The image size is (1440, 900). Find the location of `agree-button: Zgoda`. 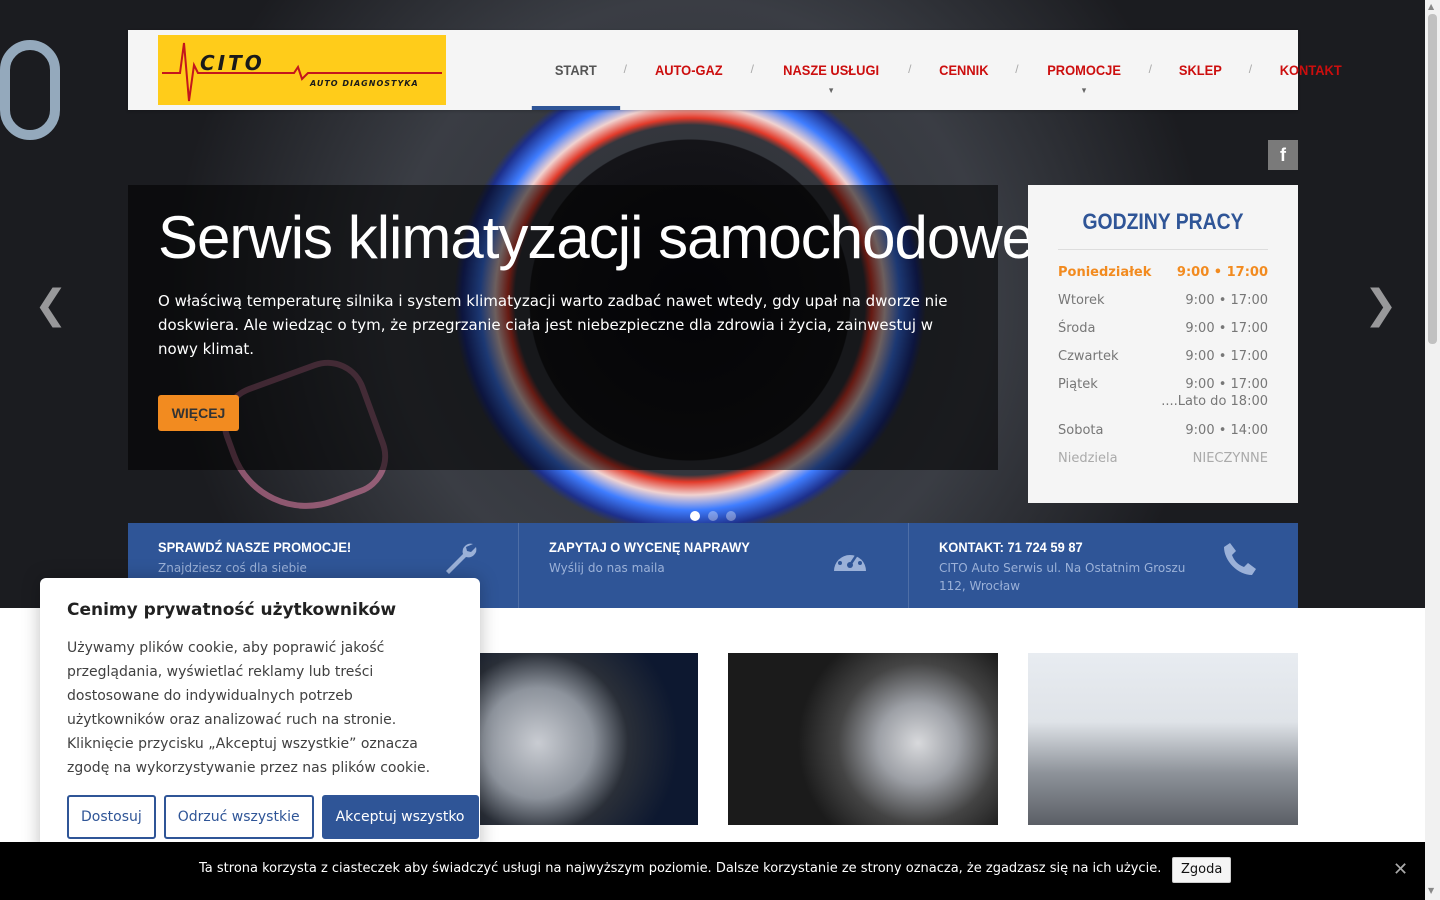

agree-button: Zgoda is located at coordinates (1202, 870).